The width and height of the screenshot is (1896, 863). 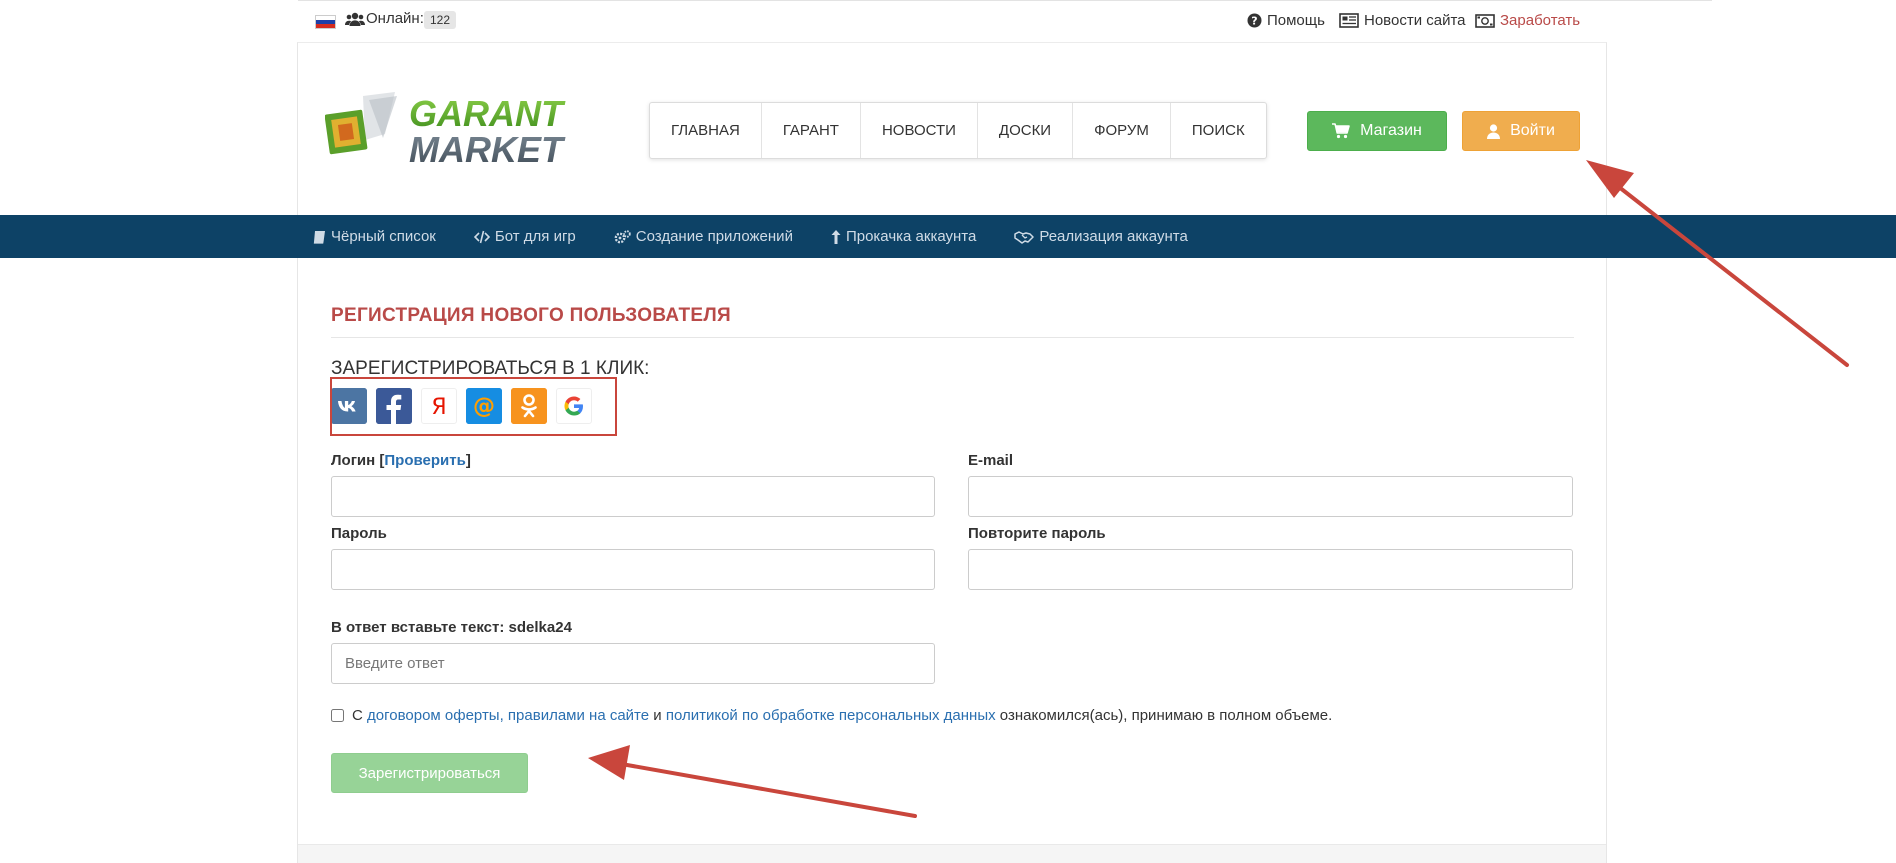 I want to click on offer-rules-link: договором оферты, правилами на сайте, so click(x=508, y=715).